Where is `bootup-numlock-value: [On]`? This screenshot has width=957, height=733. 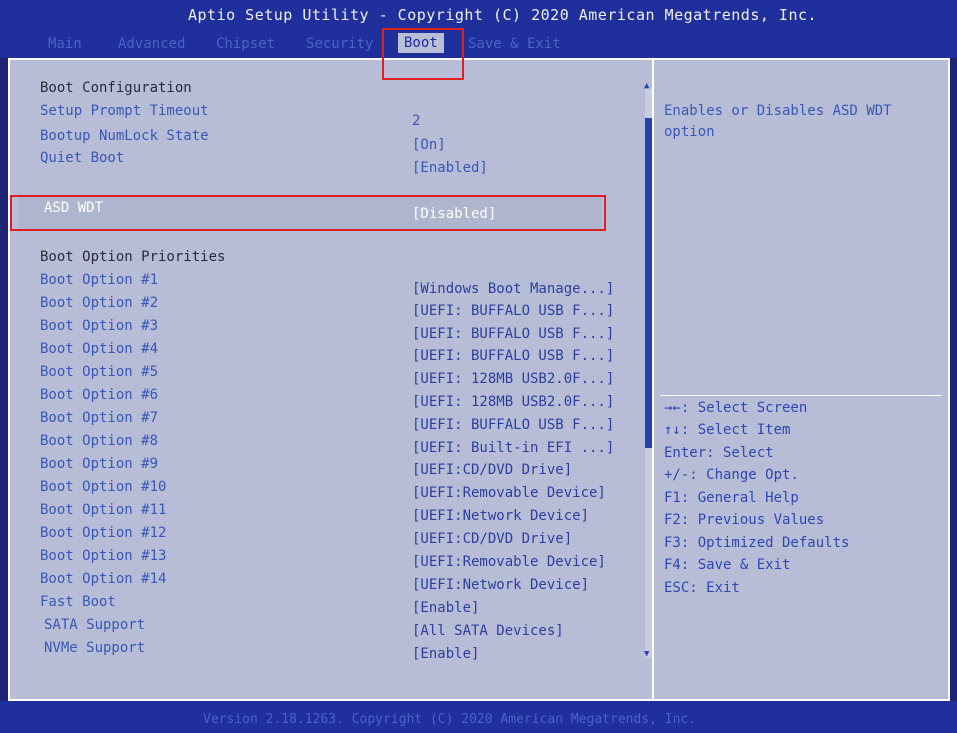
bootup-numlock-value: [On] is located at coordinates (429, 145).